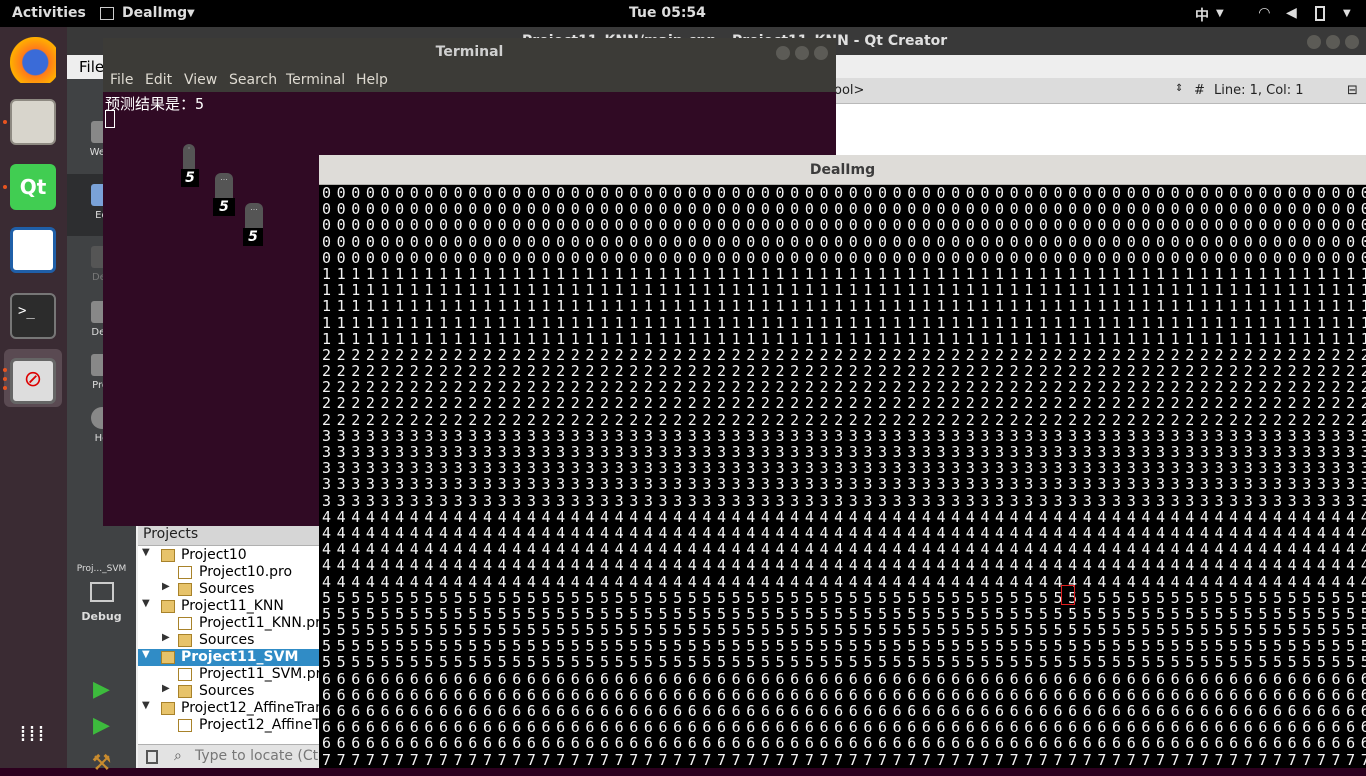 Image resolution: width=1366 pixels, height=776 pixels. I want to click on search-icon: ⌕, so click(178, 756).